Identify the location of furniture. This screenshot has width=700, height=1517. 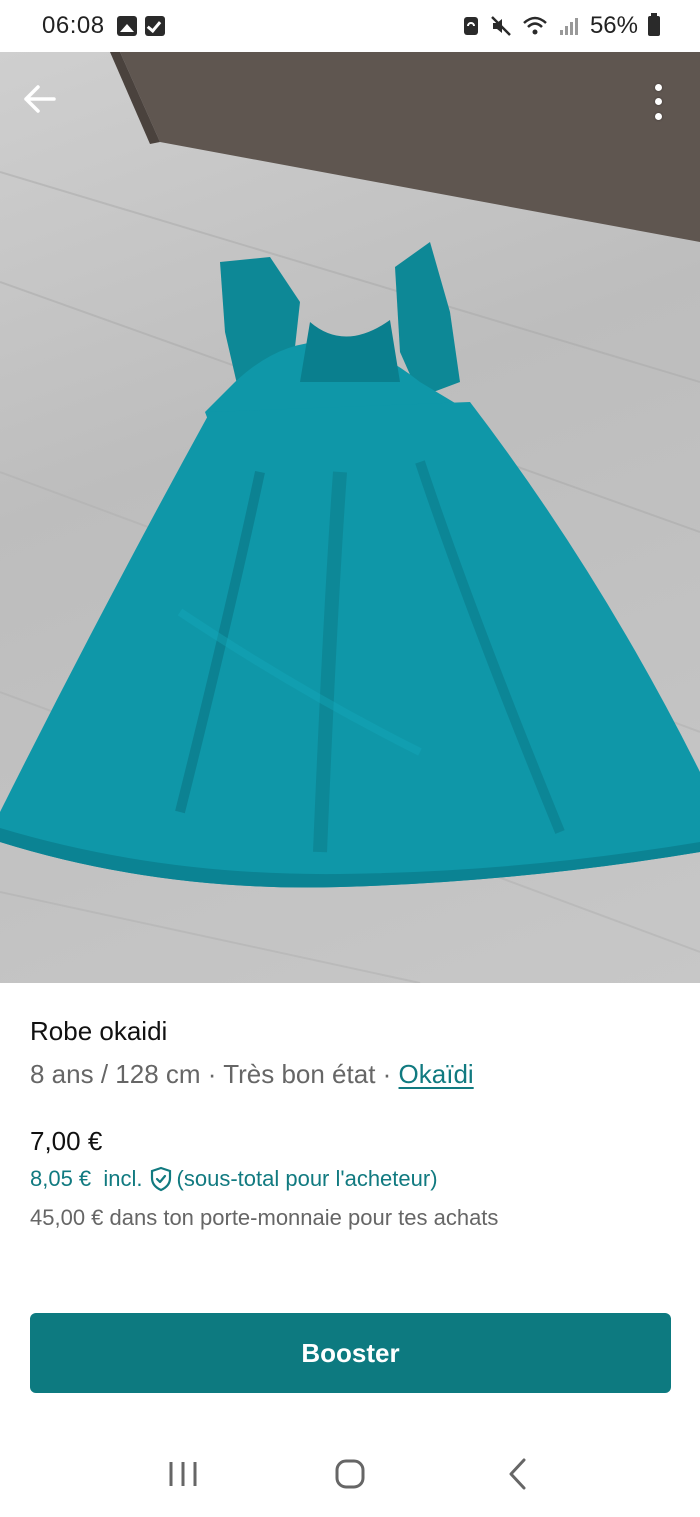
(410, 147).